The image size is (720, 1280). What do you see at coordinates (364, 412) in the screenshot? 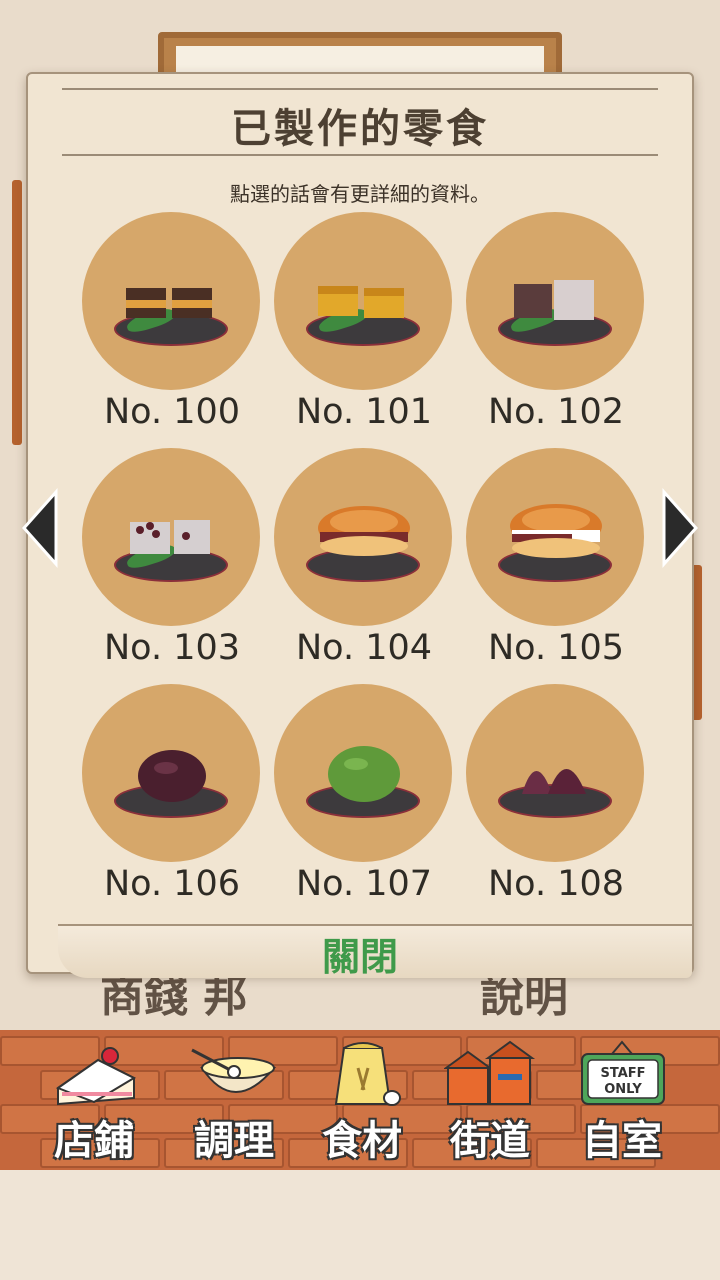
I see `snack-number: No. 101` at bounding box center [364, 412].